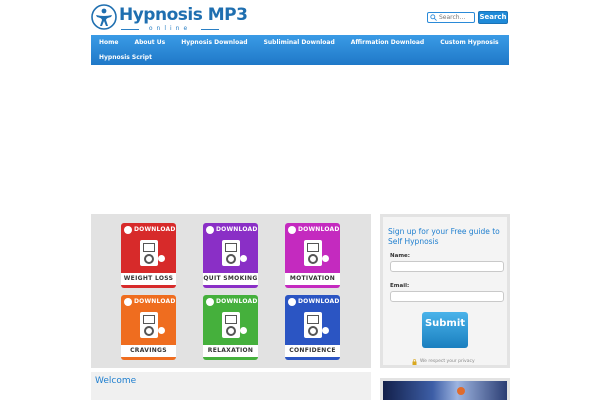 The image size is (600, 400). I want to click on tile-label: MOTIVATION, so click(312, 279).